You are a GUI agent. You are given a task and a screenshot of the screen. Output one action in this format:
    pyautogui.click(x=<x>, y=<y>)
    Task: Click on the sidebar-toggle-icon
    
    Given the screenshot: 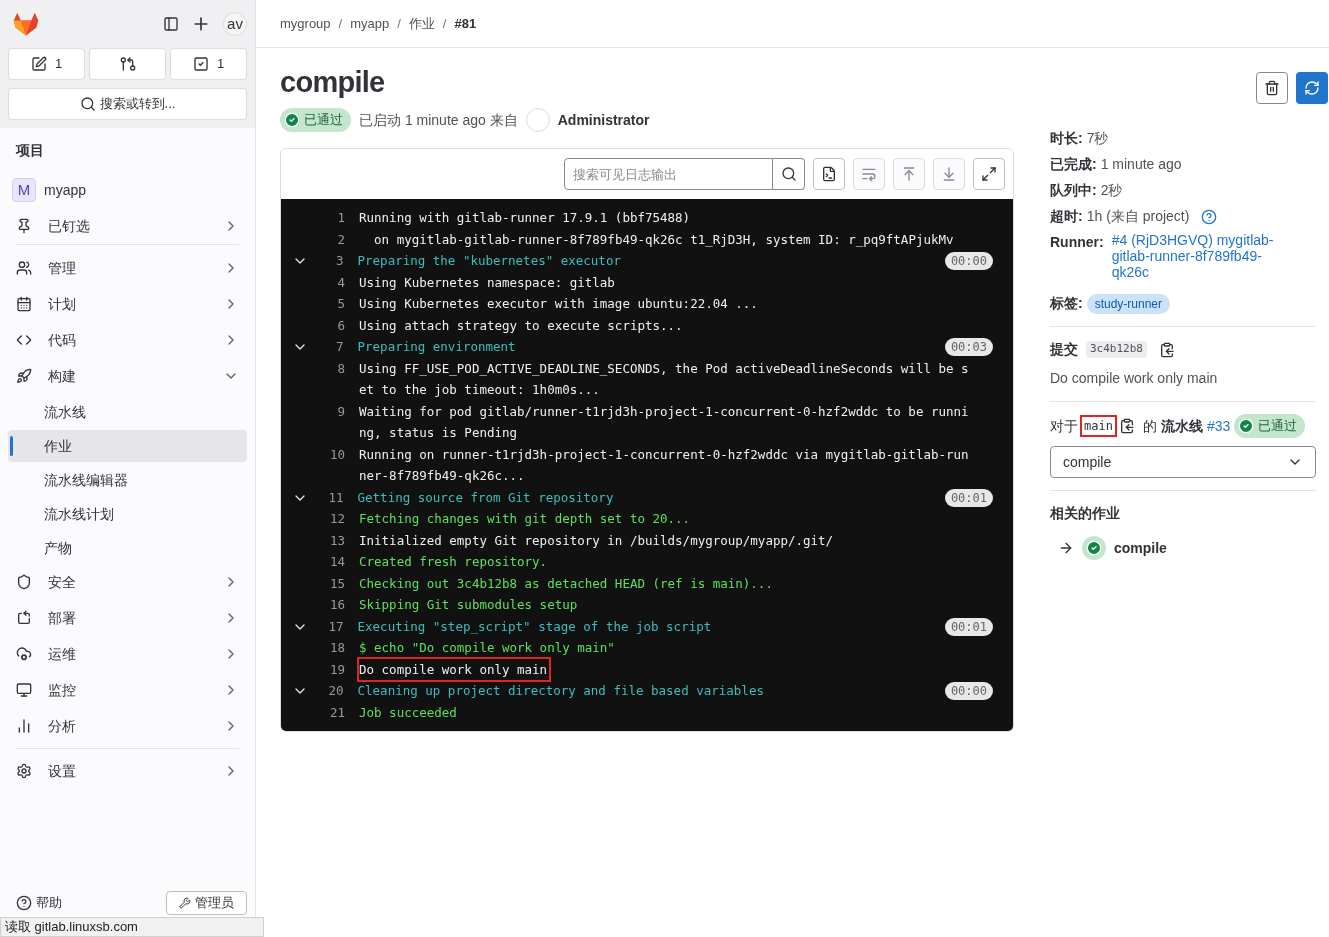 What is the action you would take?
    pyautogui.click(x=171, y=24)
    